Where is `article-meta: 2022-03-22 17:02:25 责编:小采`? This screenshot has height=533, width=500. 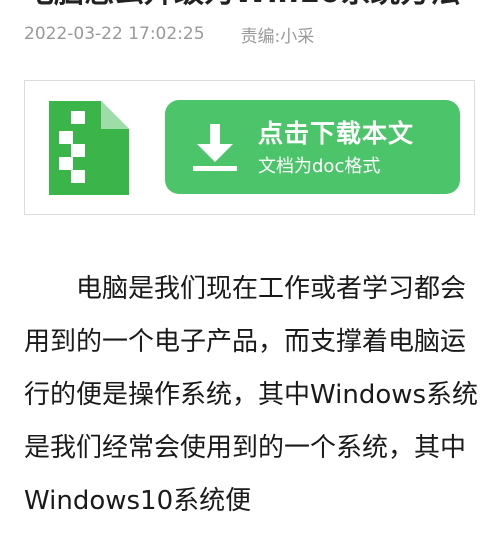 article-meta: 2022-03-22 17:02:25 责编:小采 is located at coordinates (169, 34).